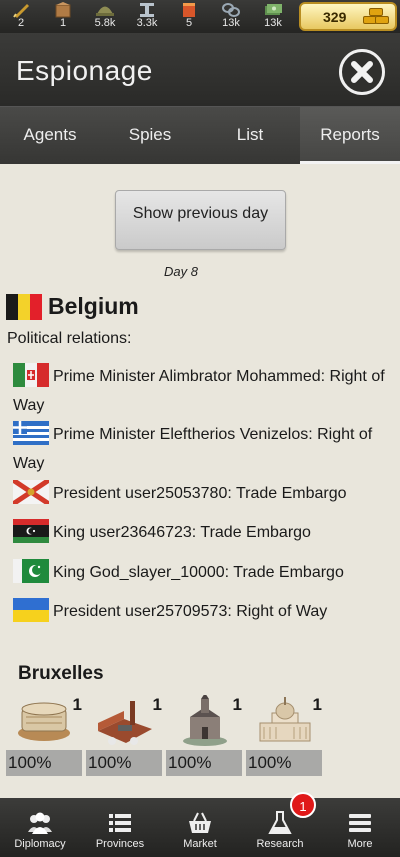  I want to click on relation-text: President user25053780: Trade Embargo, so click(200, 493).